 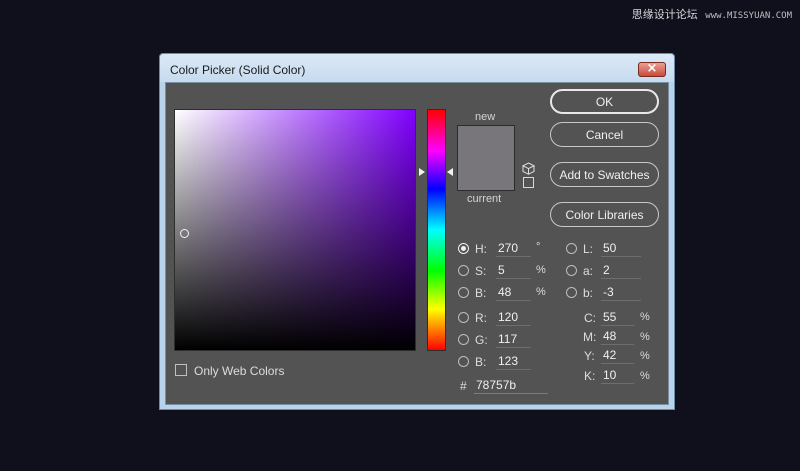 What do you see at coordinates (541, 292) in the screenshot?
I see `brightness-unit: %` at bounding box center [541, 292].